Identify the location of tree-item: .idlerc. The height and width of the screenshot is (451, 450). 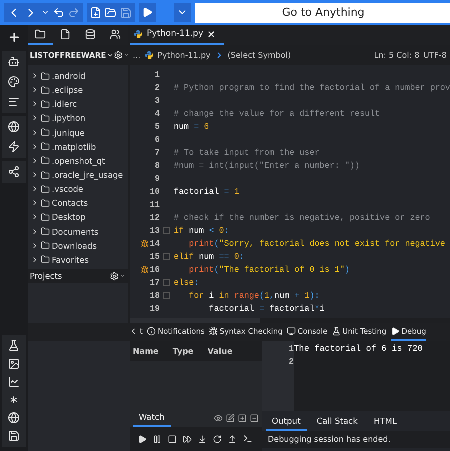
(78, 104).